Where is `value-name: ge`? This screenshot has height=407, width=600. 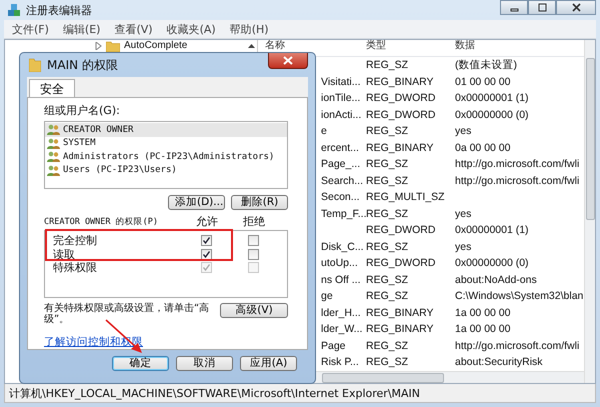 value-name: ge is located at coordinates (327, 296).